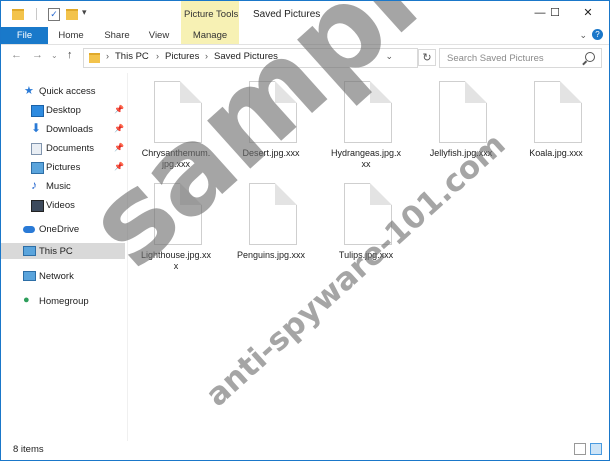 The image size is (610, 461). I want to click on videos-icon, so click(37, 206).